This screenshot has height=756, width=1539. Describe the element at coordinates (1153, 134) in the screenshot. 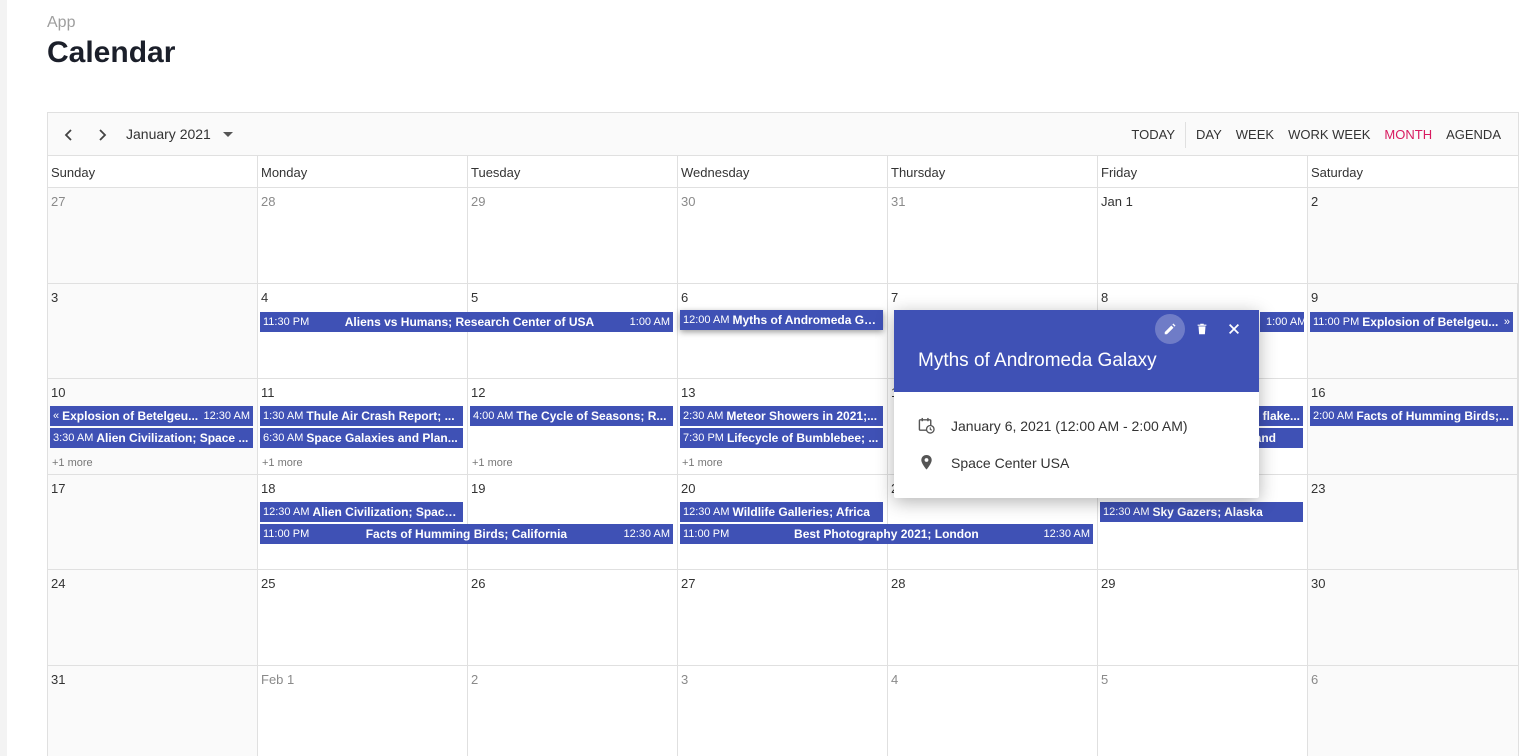

I see `today-button: TODAY` at that location.